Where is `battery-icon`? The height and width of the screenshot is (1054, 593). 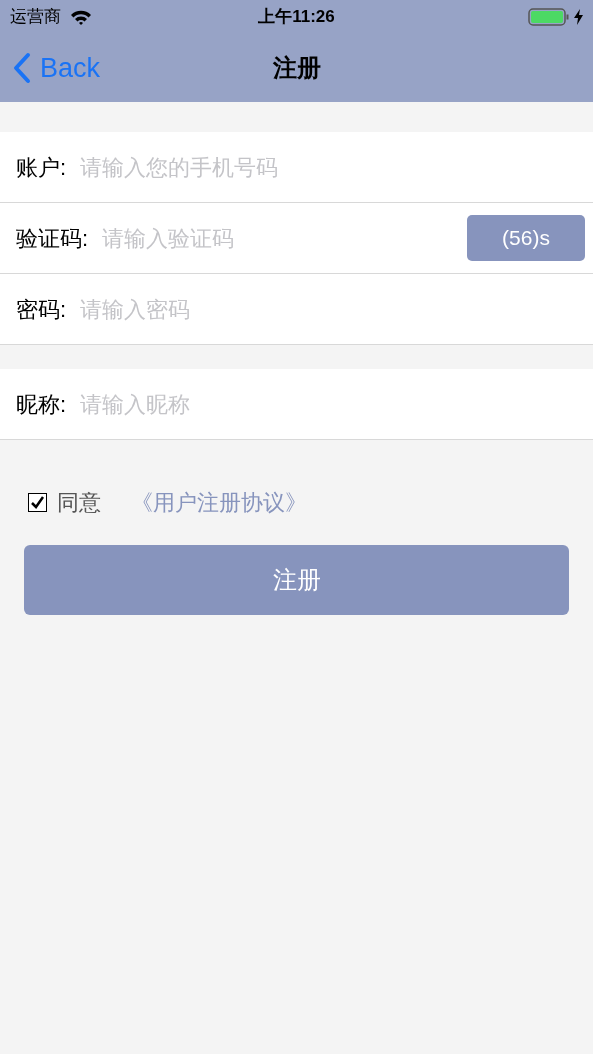 battery-icon is located at coordinates (549, 17).